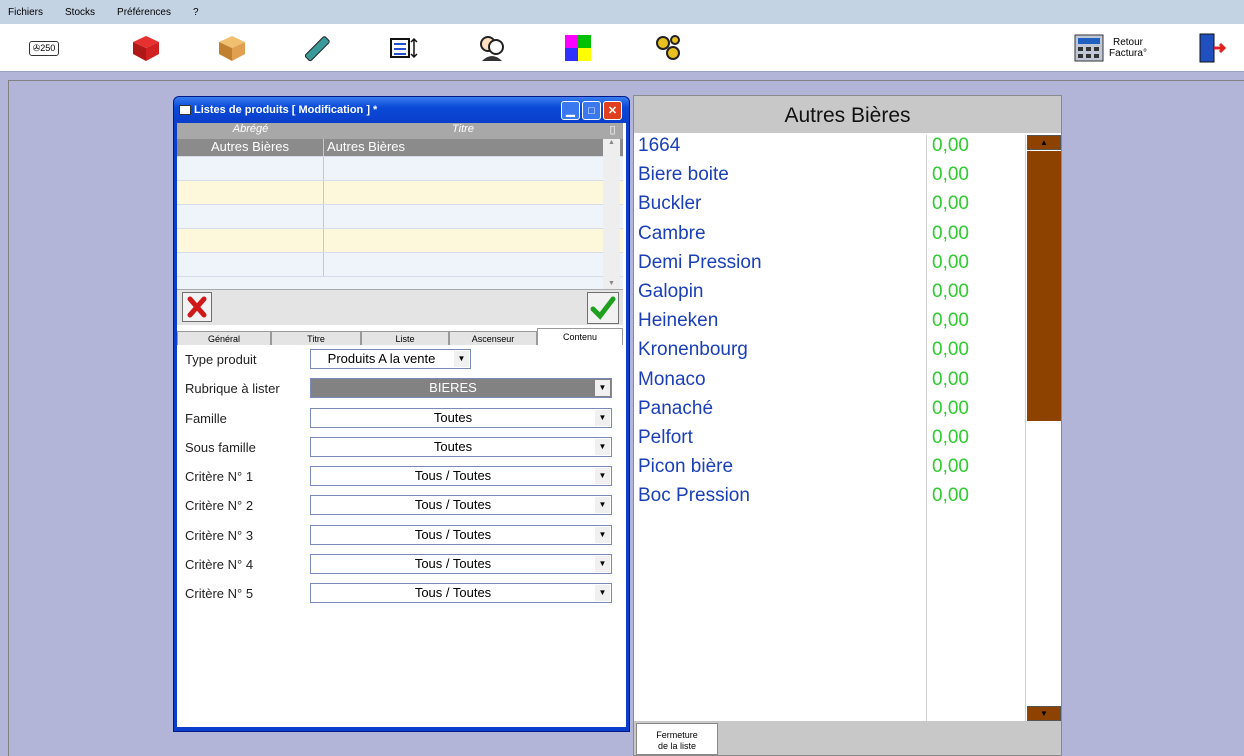 The height and width of the screenshot is (756, 1244). I want to click on scroll-thumb, so click(1044, 286).